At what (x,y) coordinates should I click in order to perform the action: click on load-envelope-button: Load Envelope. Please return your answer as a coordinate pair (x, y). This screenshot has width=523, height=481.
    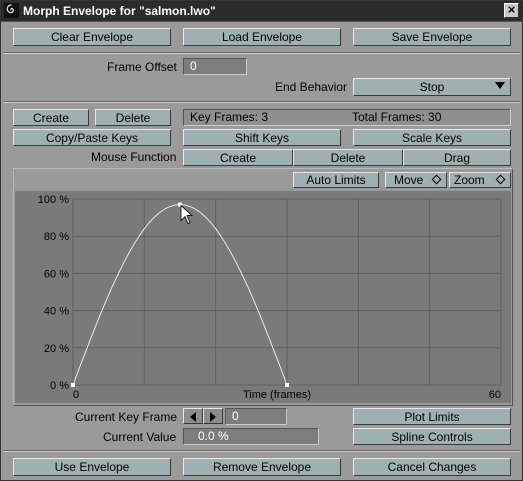
    Looking at the image, I should click on (262, 37).